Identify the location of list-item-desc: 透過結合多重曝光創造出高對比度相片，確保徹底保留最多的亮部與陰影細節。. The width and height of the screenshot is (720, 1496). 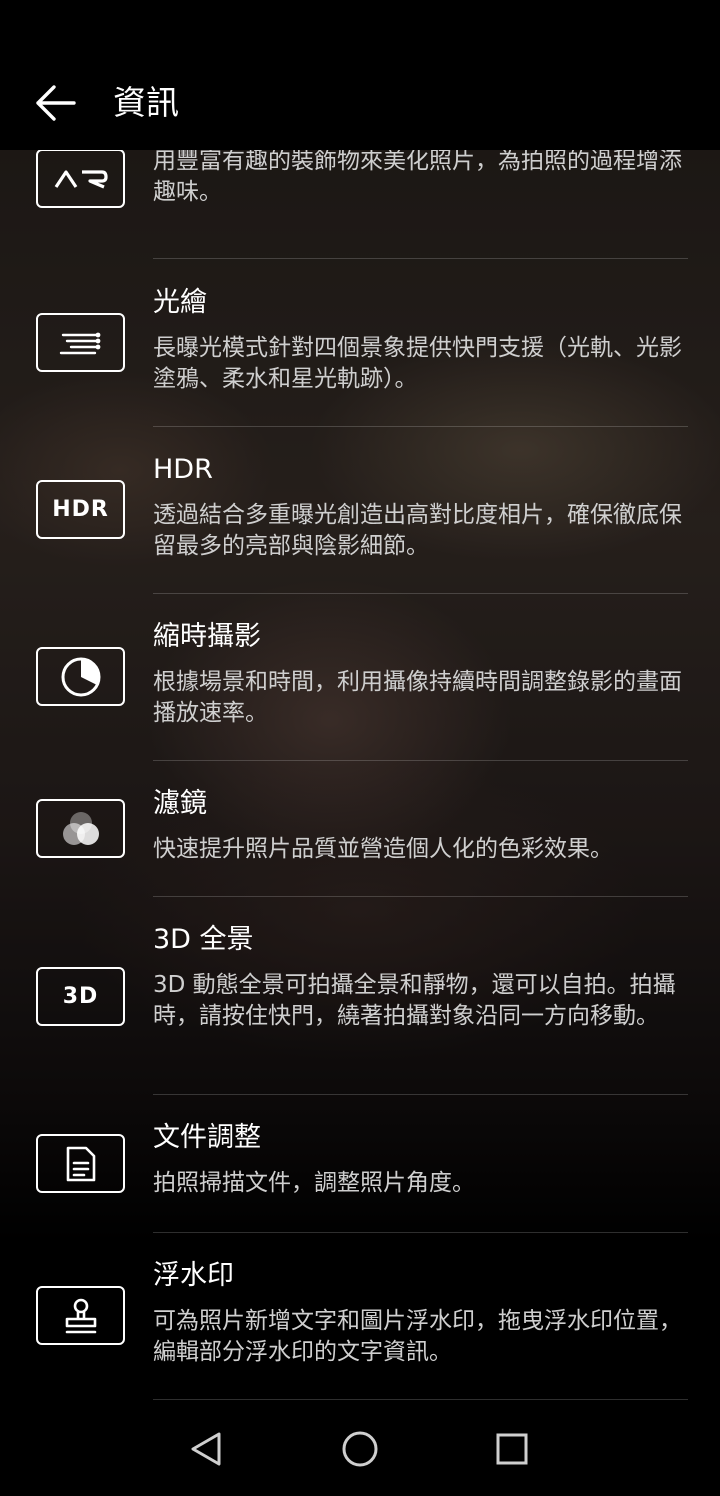
(417, 530).